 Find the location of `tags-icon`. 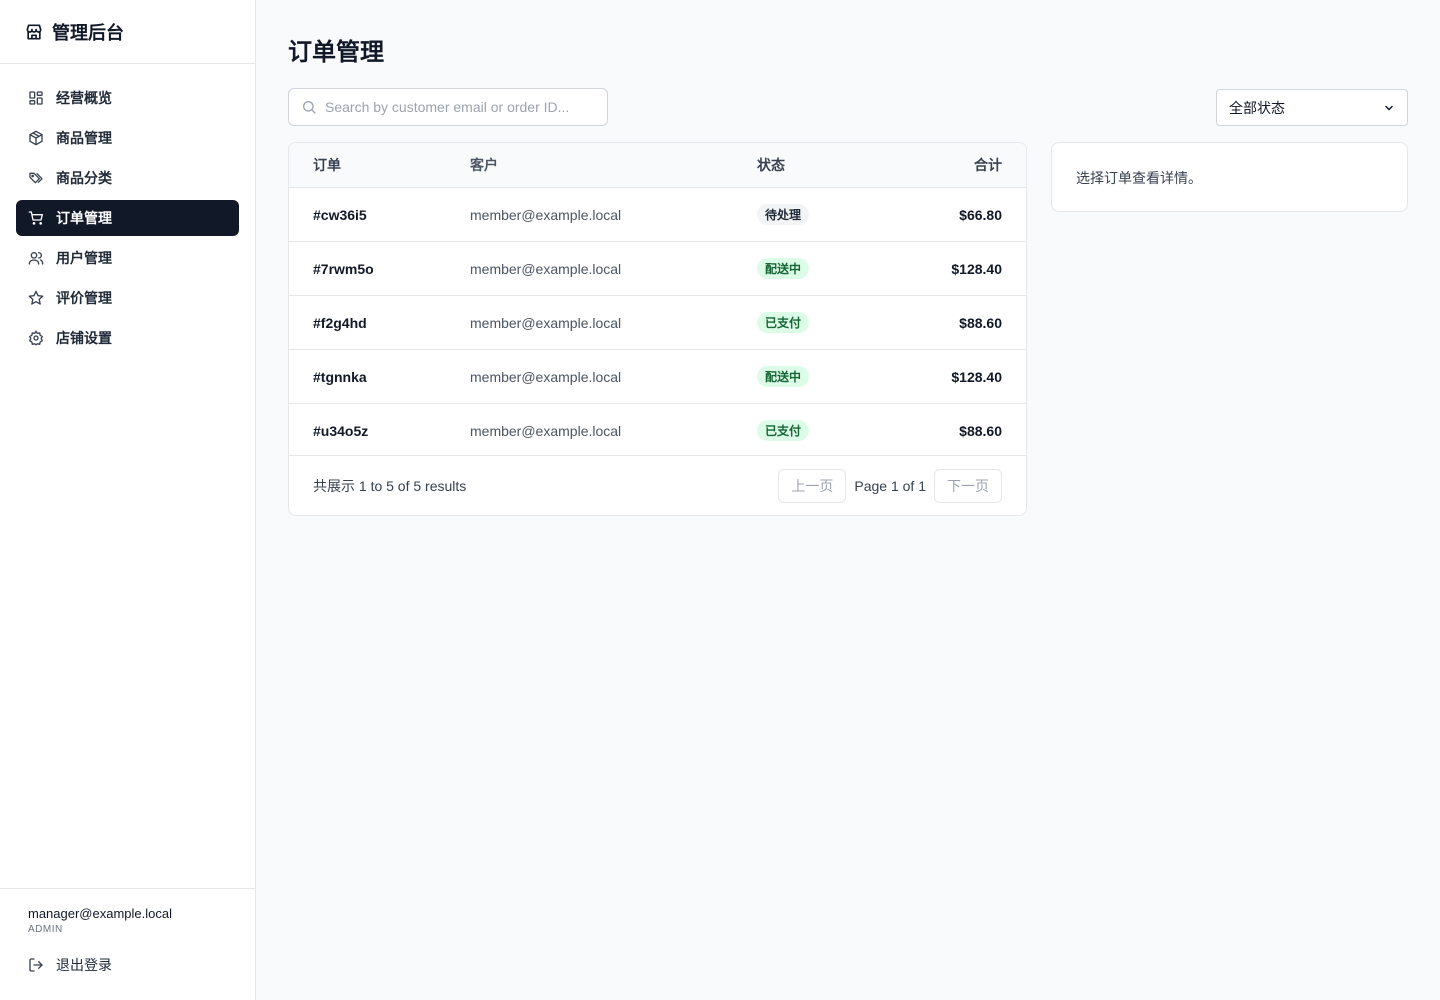

tags-icon is located at coordinates (36, 178).